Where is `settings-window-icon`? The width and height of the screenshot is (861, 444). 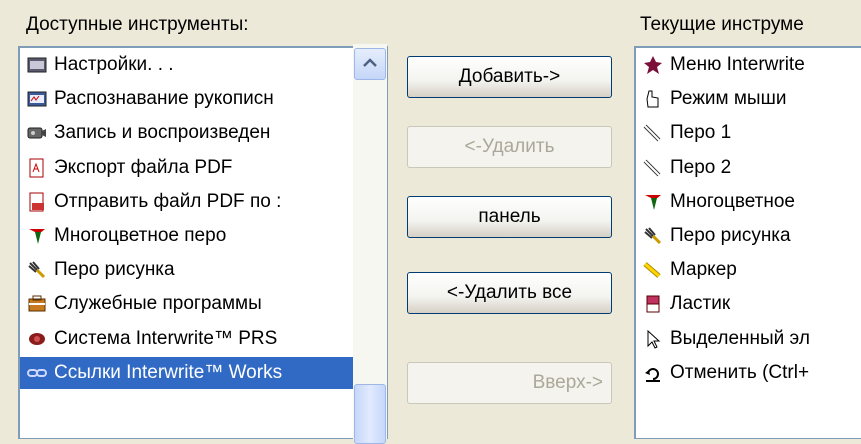 settings-window-icon is located at coordinates (37, 65).